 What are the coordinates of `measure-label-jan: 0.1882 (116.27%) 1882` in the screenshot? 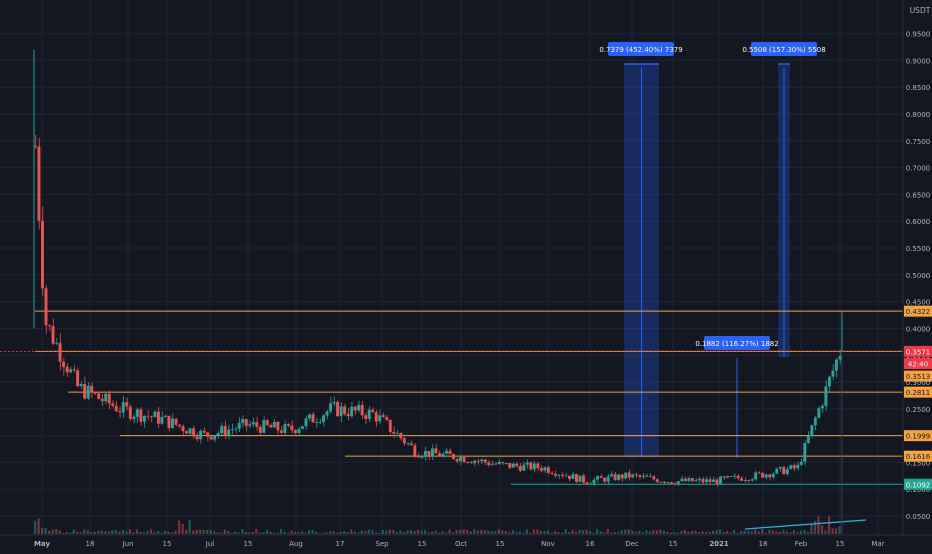 It's located at (737, 343).